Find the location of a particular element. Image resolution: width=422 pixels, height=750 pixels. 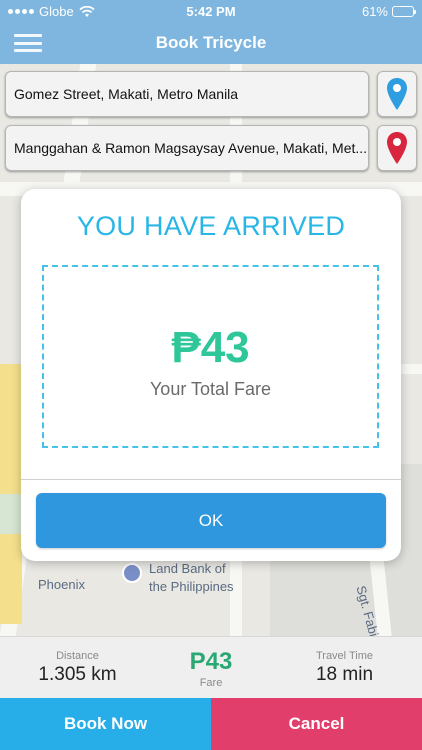

distance-info: Distance 1.305 km is located at coordinates (77, 668).